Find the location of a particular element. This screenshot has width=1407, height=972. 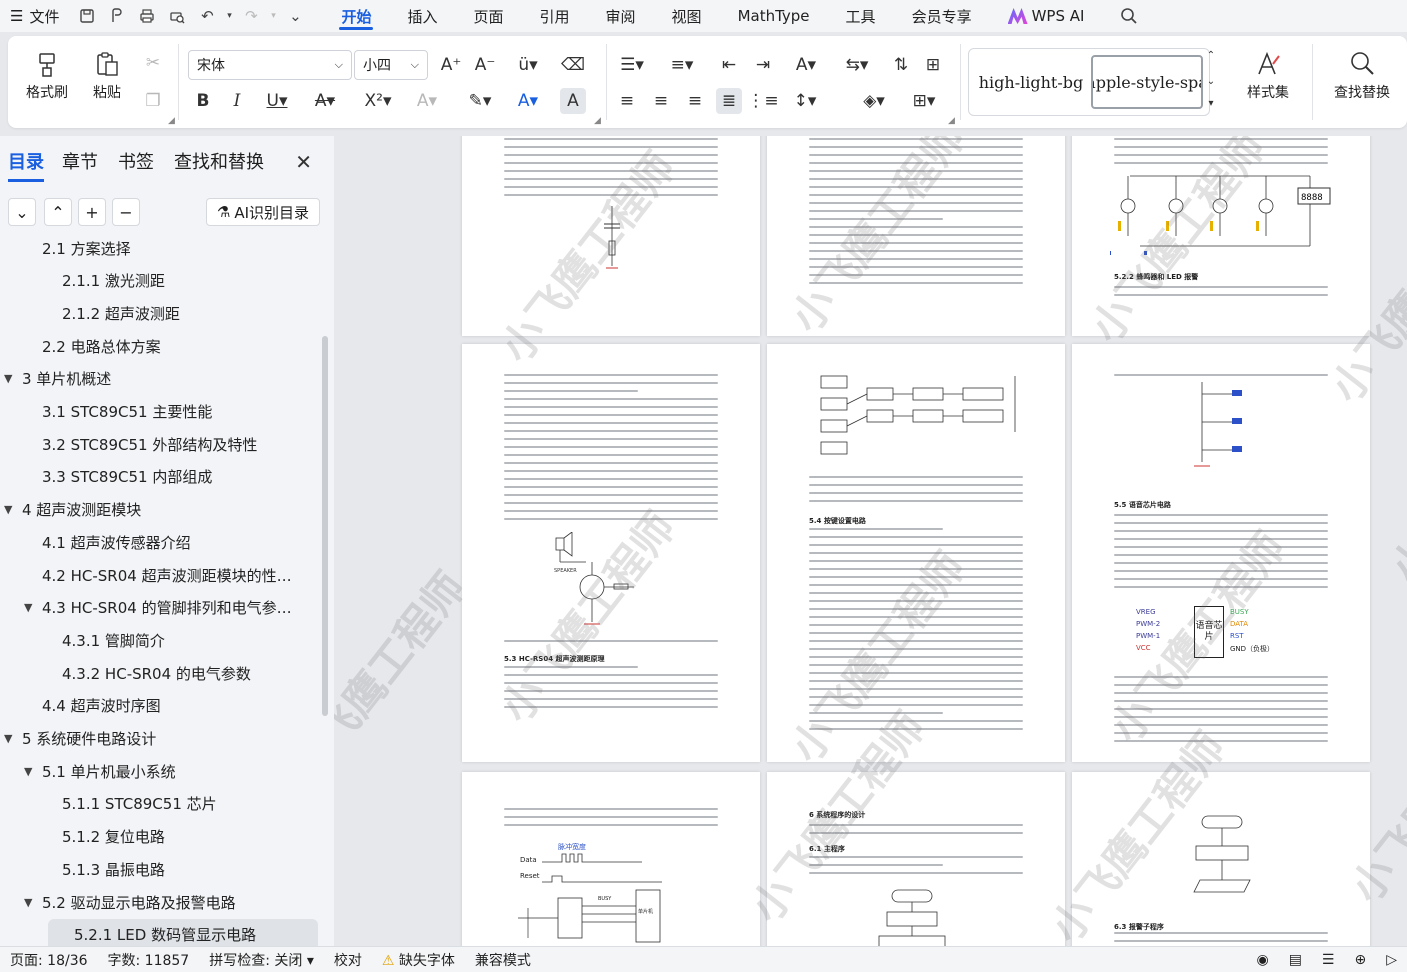

font-size-select: 小四 ⌵ is located at coordinates (391, 65).